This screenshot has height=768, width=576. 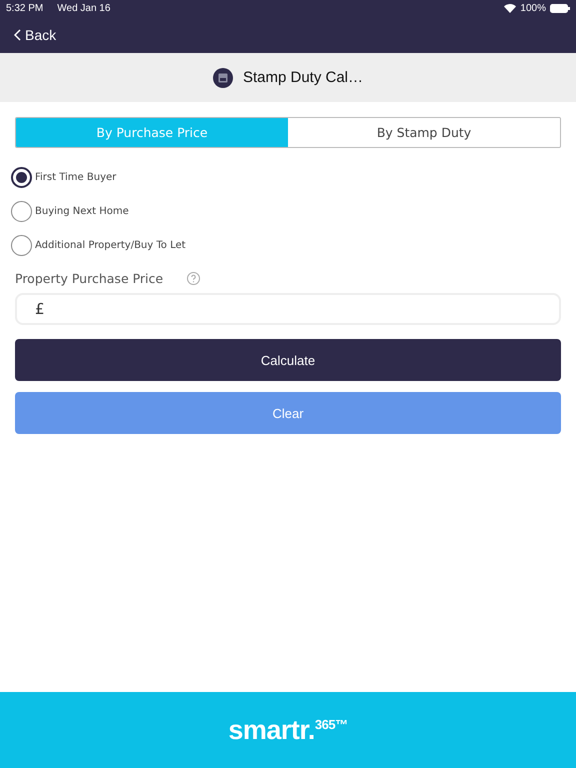 I want to click on logo: smartr.$^{365™}$, so click(x=288, y=730).